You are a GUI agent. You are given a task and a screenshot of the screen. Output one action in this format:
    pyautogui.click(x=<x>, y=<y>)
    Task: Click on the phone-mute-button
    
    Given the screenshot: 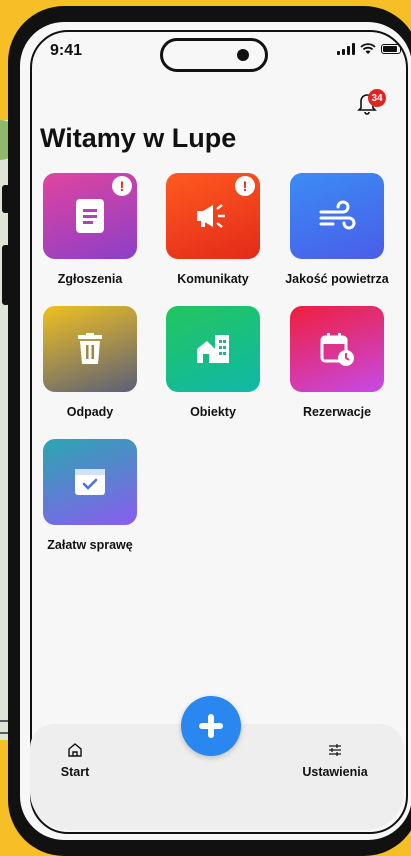 What is the action you would take?
    pyautogui.click(x=6, y=199)
    